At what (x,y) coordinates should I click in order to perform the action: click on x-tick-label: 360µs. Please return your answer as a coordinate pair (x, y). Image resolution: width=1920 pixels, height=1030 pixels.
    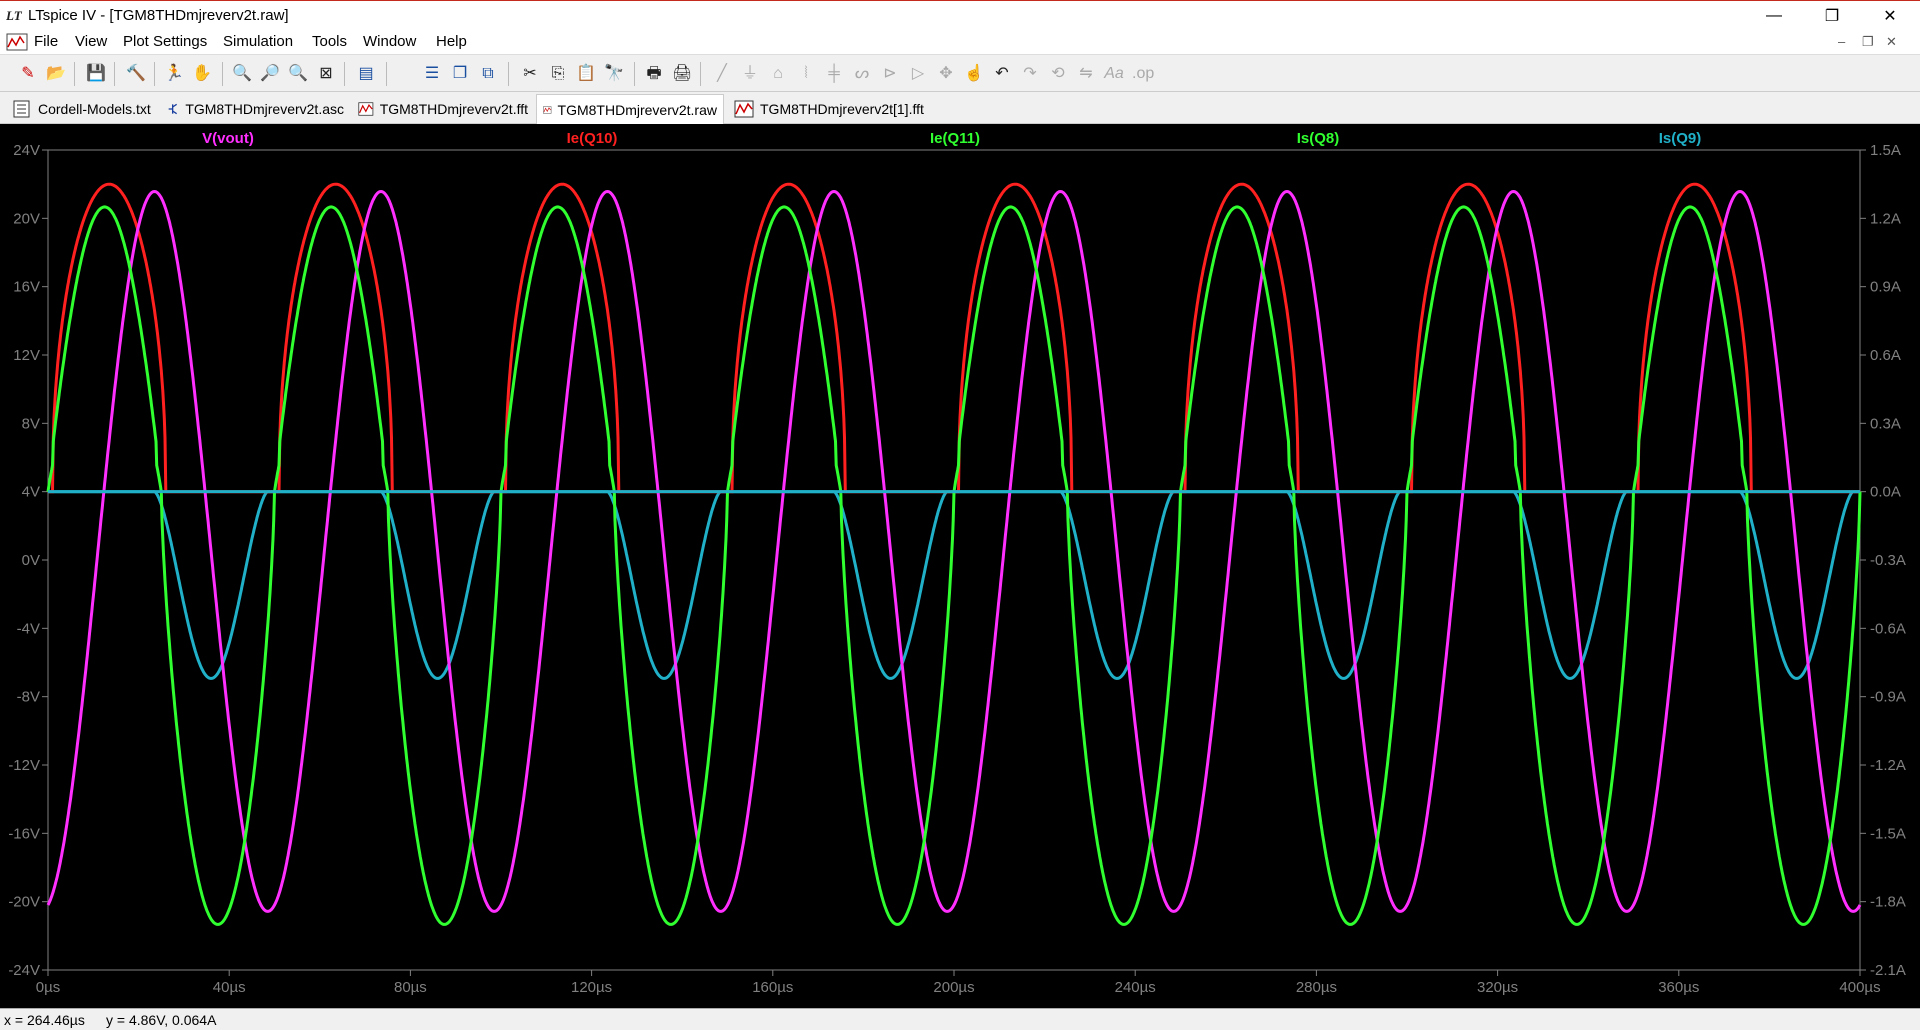
    Looking at the image, I should click on (1678, 987).